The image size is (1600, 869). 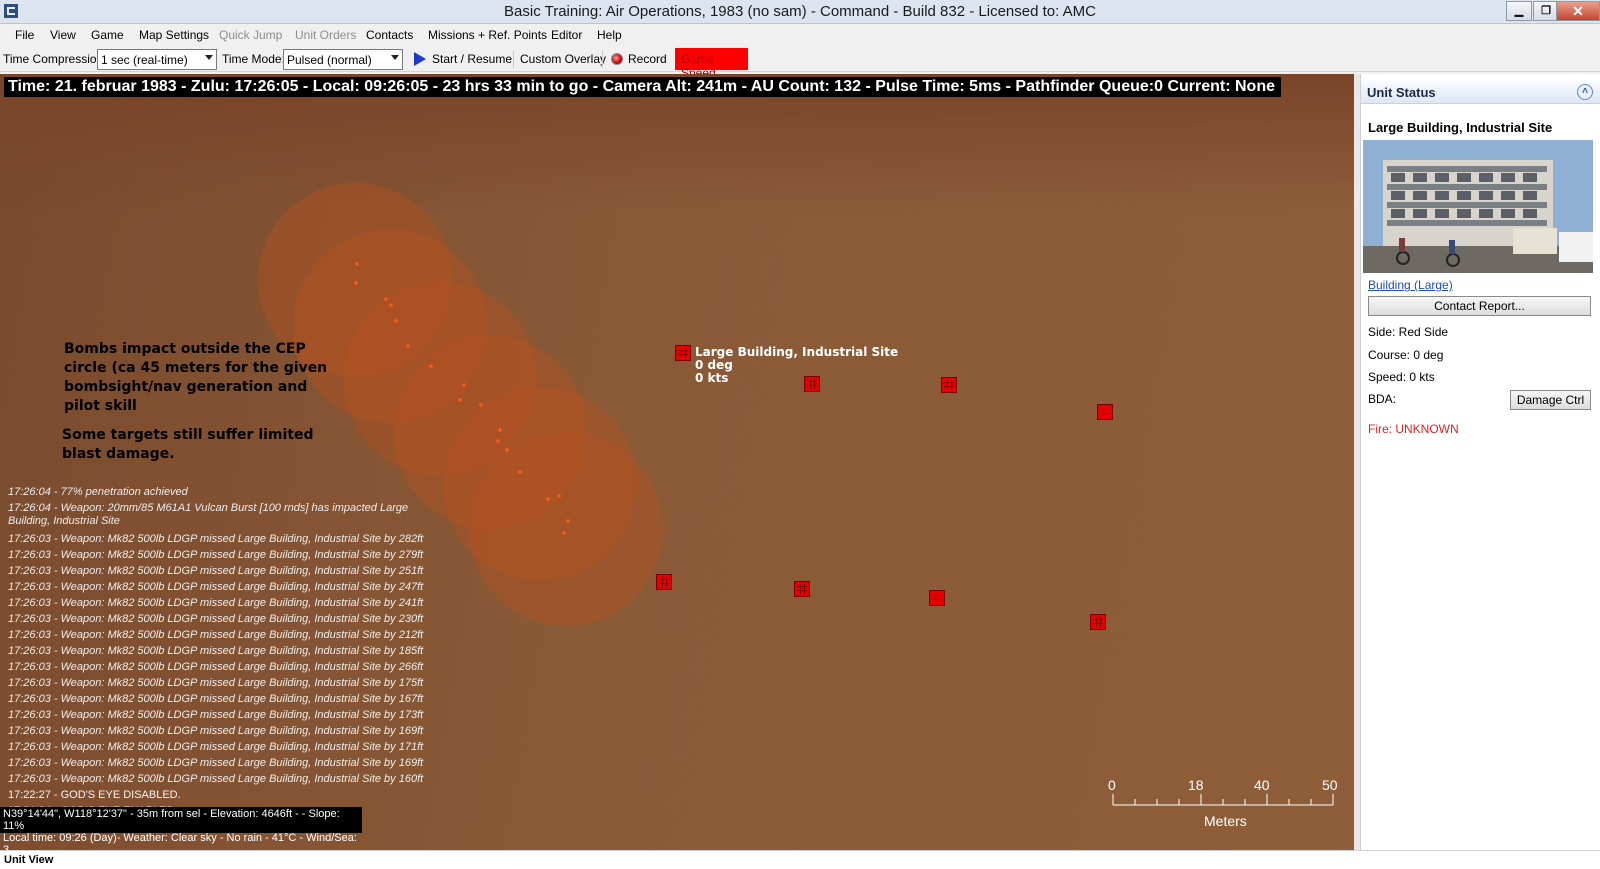 What do you see at coordinates (566, 35) in the screenshot?
I see `menu-editor: Editor` at bounding box center [566, 35].